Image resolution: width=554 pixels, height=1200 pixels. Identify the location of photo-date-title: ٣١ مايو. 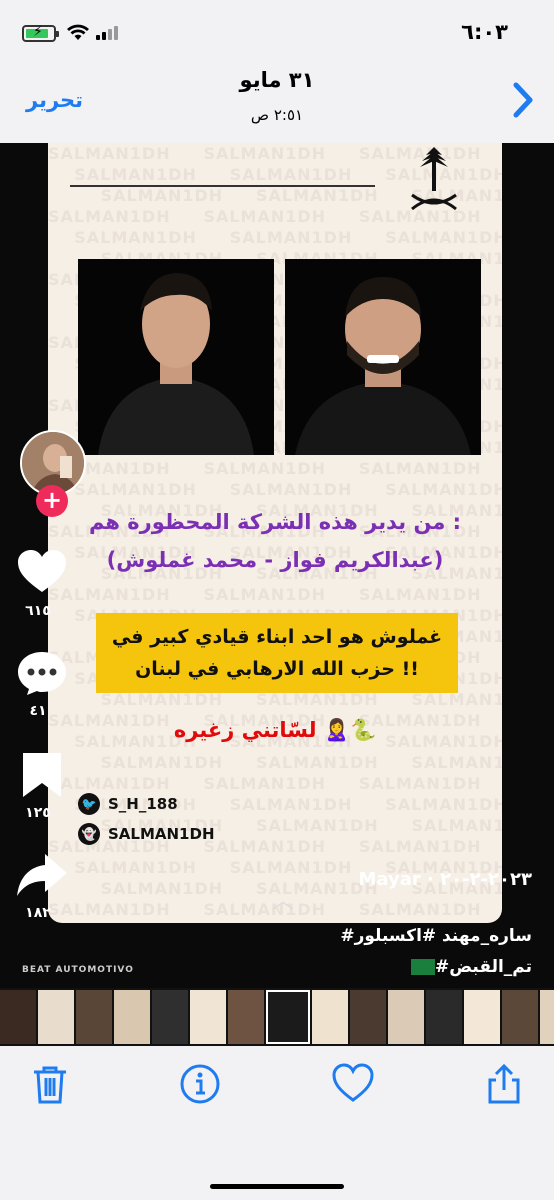
(277, 80).